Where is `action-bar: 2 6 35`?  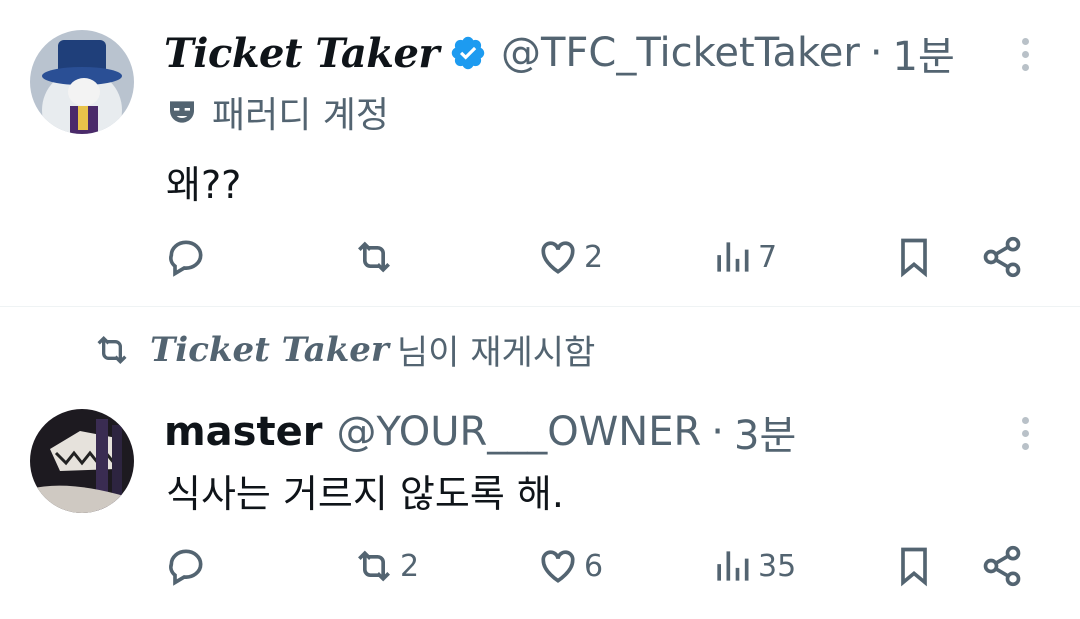
action-bar: 2 6 35 is located at coordinates (540, 566).